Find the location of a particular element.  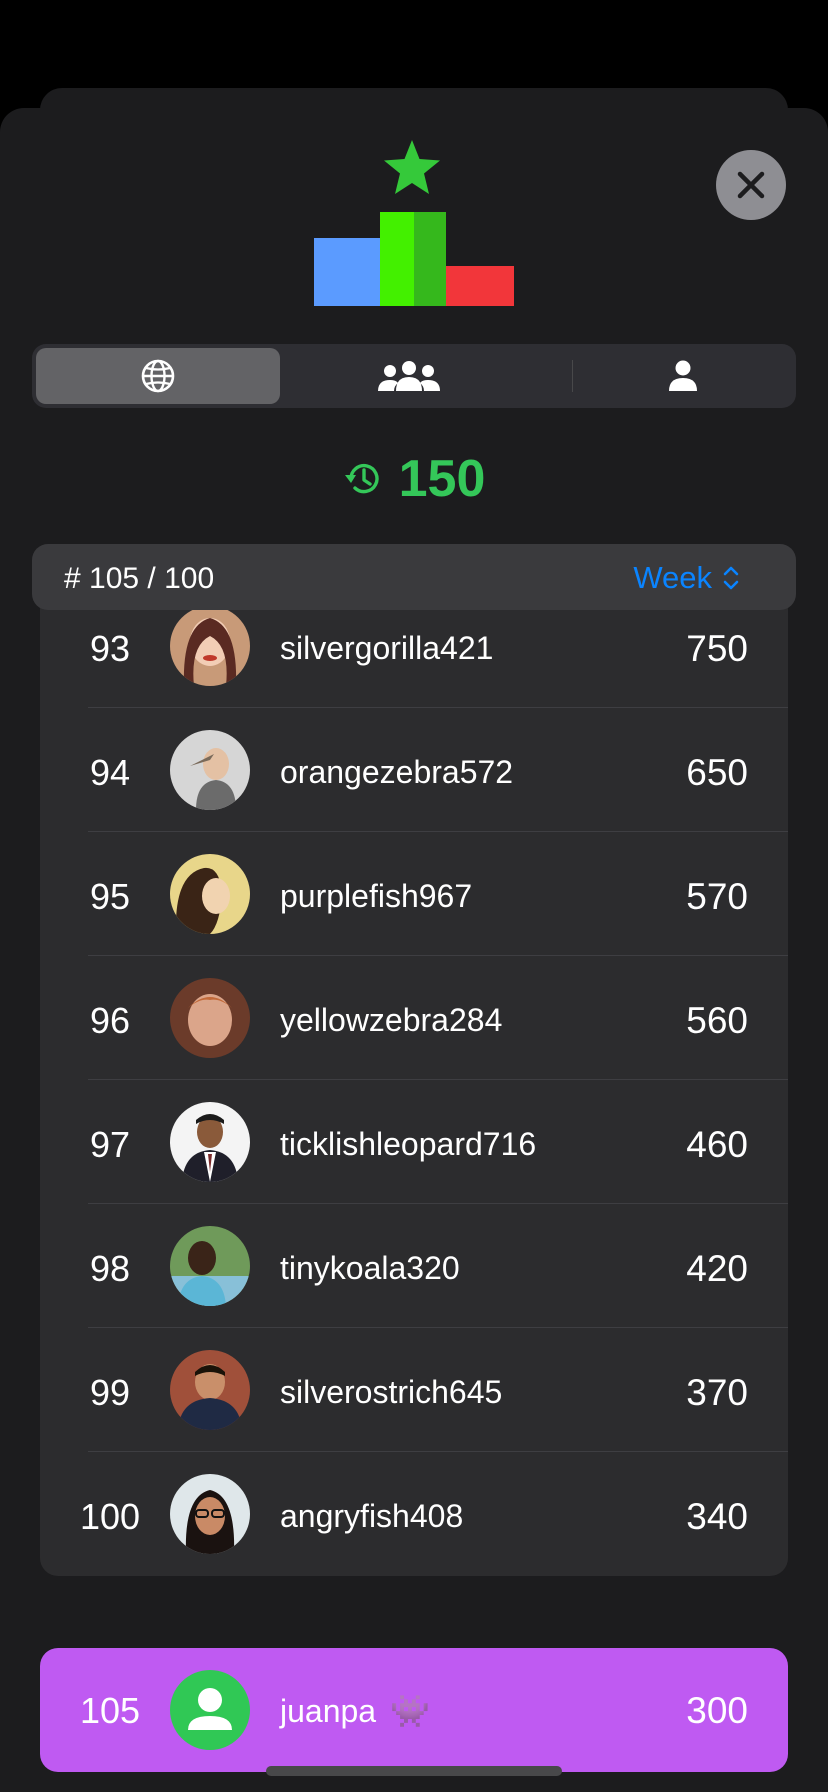

close-button is located at coordinates (751, 185).